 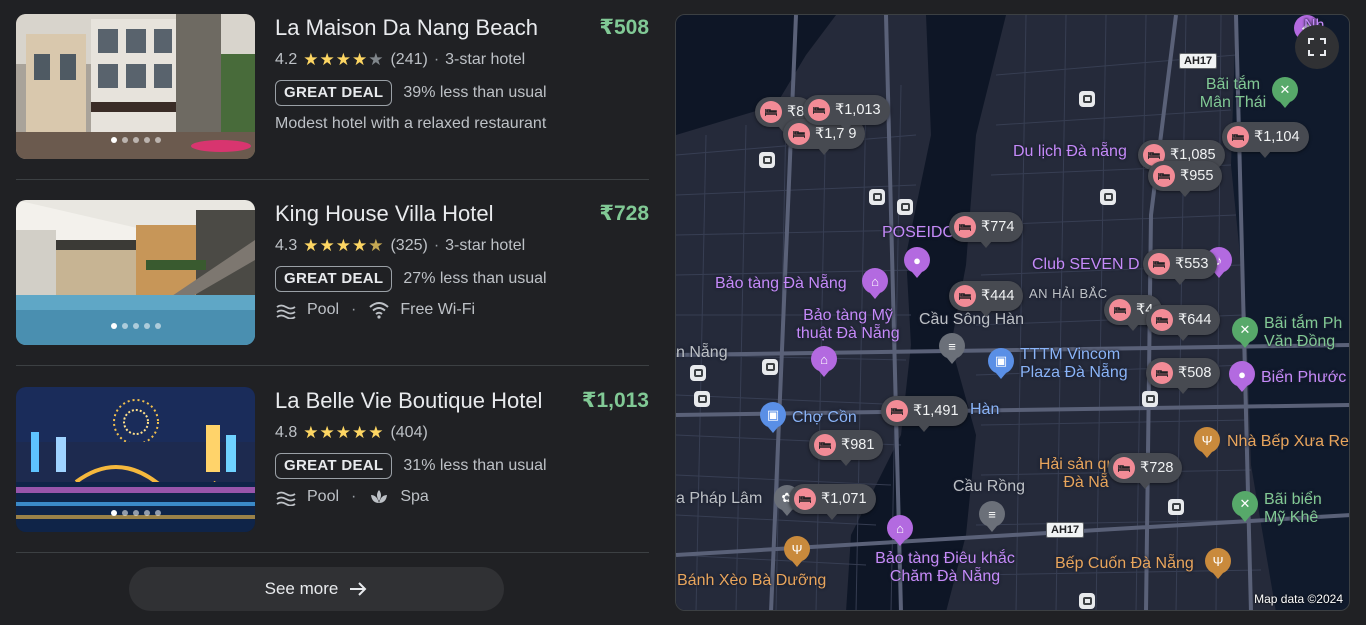 I want to click on star-rating-icon: ★★★★★, so click(x=344, y=433).